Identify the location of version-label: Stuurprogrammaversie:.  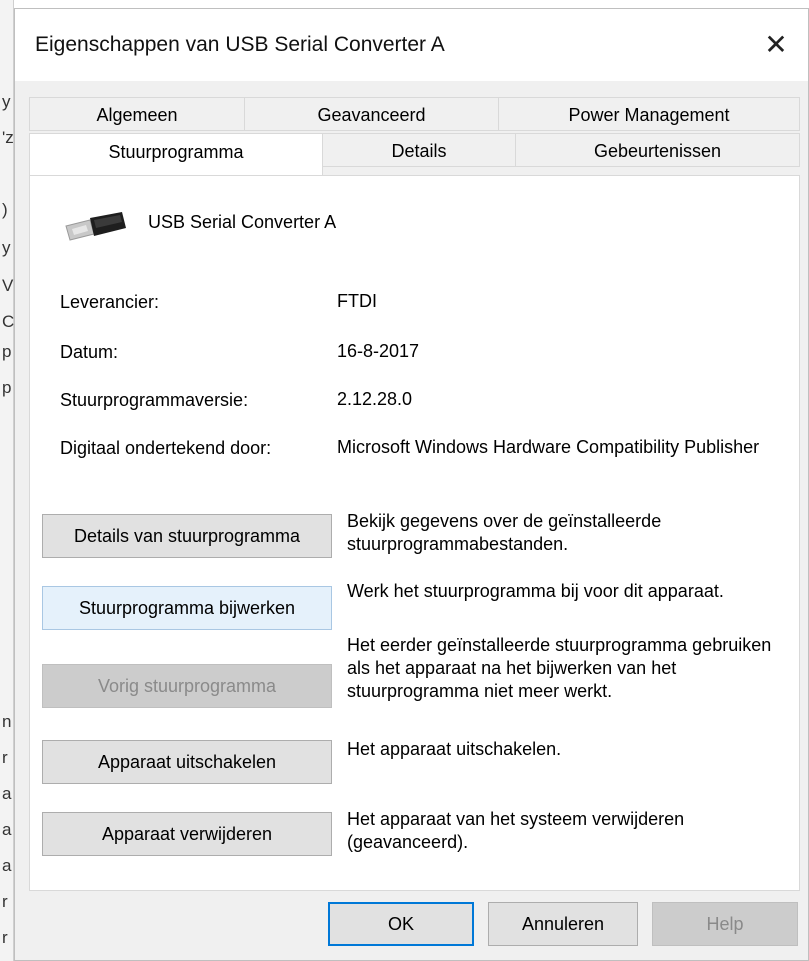
(154, 400).